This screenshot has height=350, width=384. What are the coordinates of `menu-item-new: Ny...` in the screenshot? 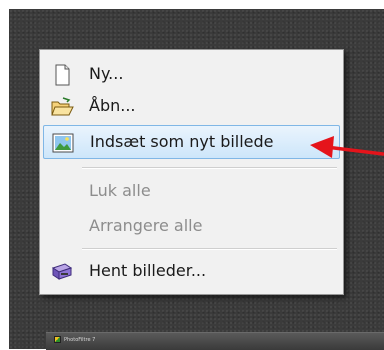 It's located at (191, 75).